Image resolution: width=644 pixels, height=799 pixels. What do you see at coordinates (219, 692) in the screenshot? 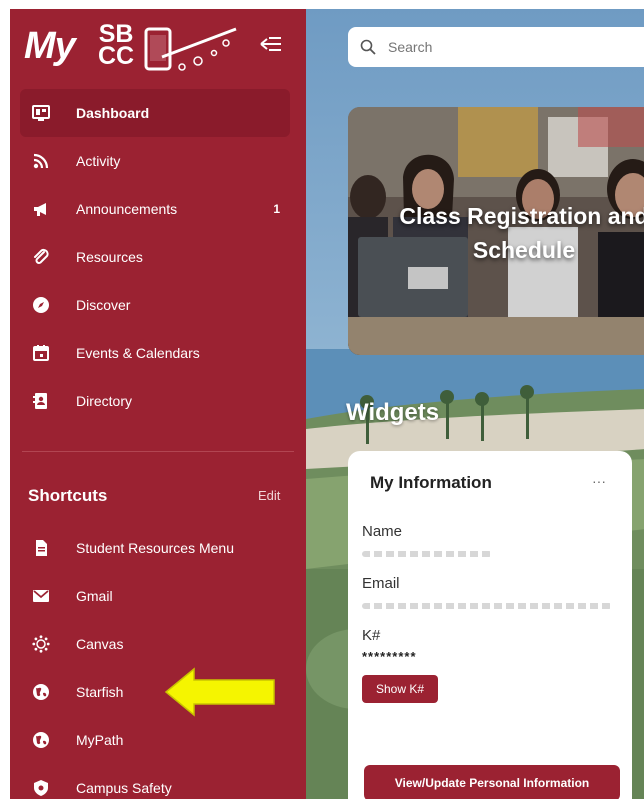
I see `yellow-arrow-annotation` at bounding box center [219, 692].